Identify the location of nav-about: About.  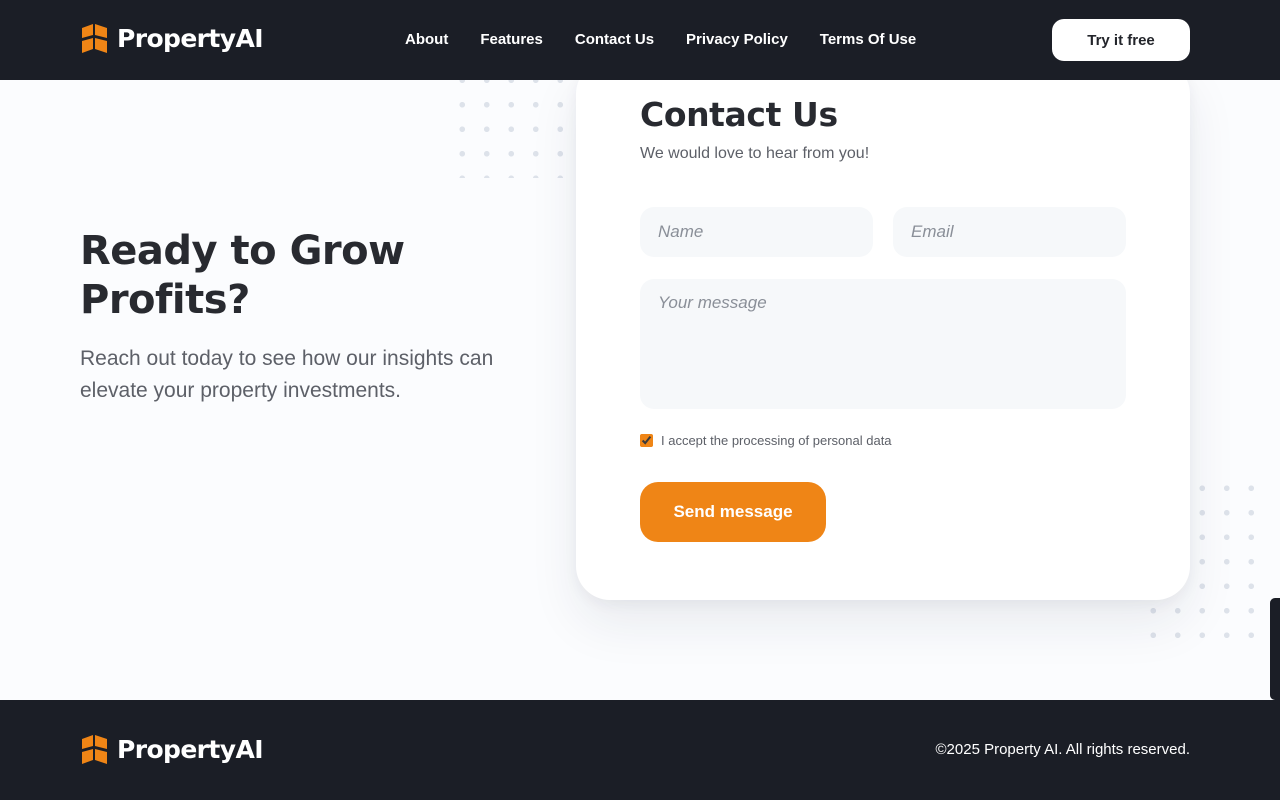
(426, 39).